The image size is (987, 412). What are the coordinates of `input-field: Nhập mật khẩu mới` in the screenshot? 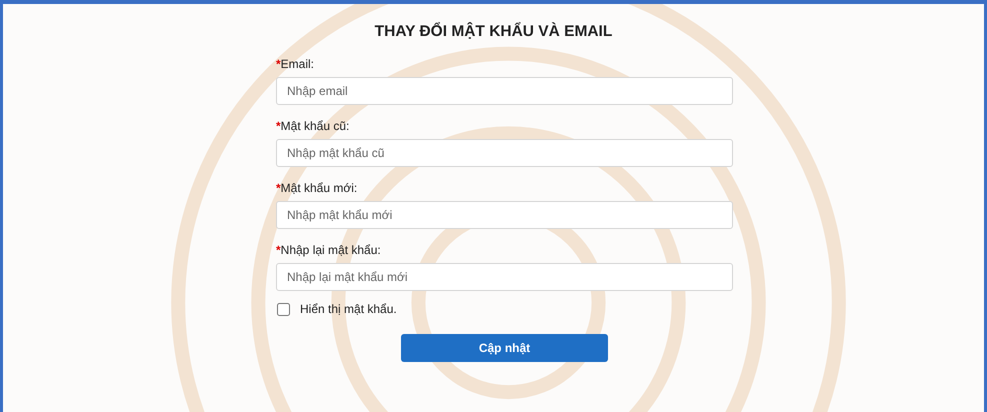 It's located at (504, 215).